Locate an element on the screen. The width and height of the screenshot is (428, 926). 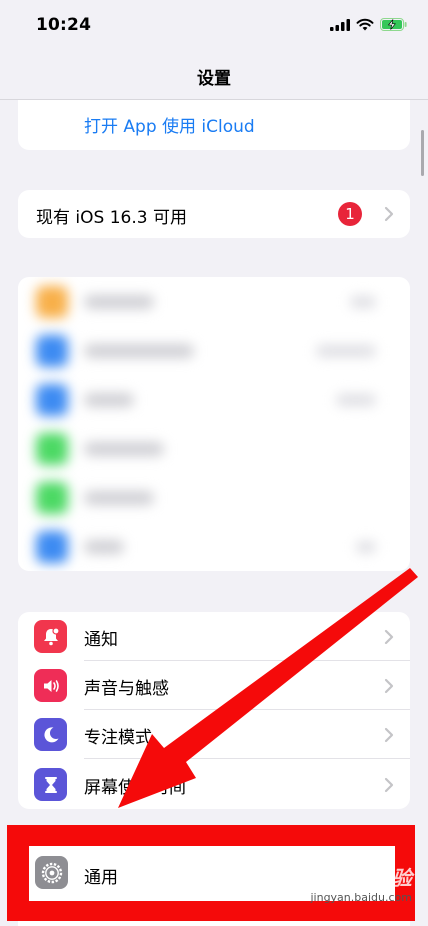
settings-row-screen-time: 屏幕使用时间 is located at coordinates (214, 784).